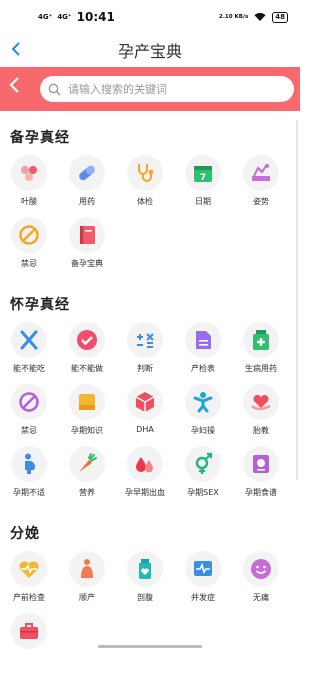  Describe the element at coordinates (261, 201) in the screenshot. I see `grid-item-label: 姿势` at that location.